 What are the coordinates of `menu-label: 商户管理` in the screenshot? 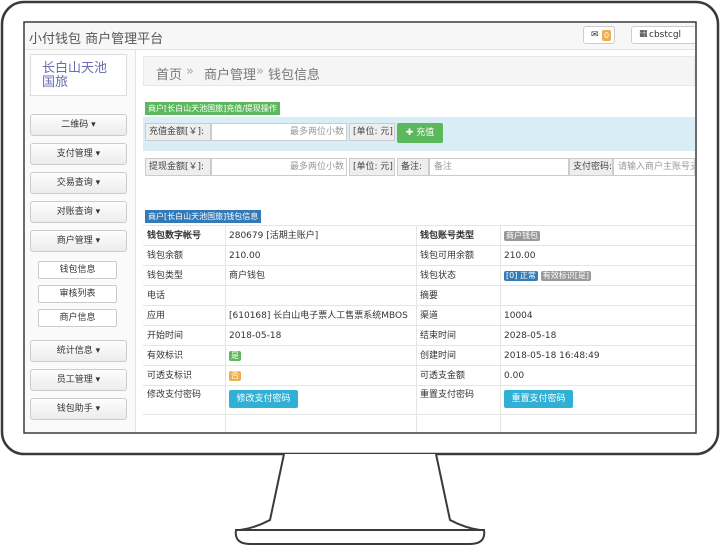 It's located at (74, 241).